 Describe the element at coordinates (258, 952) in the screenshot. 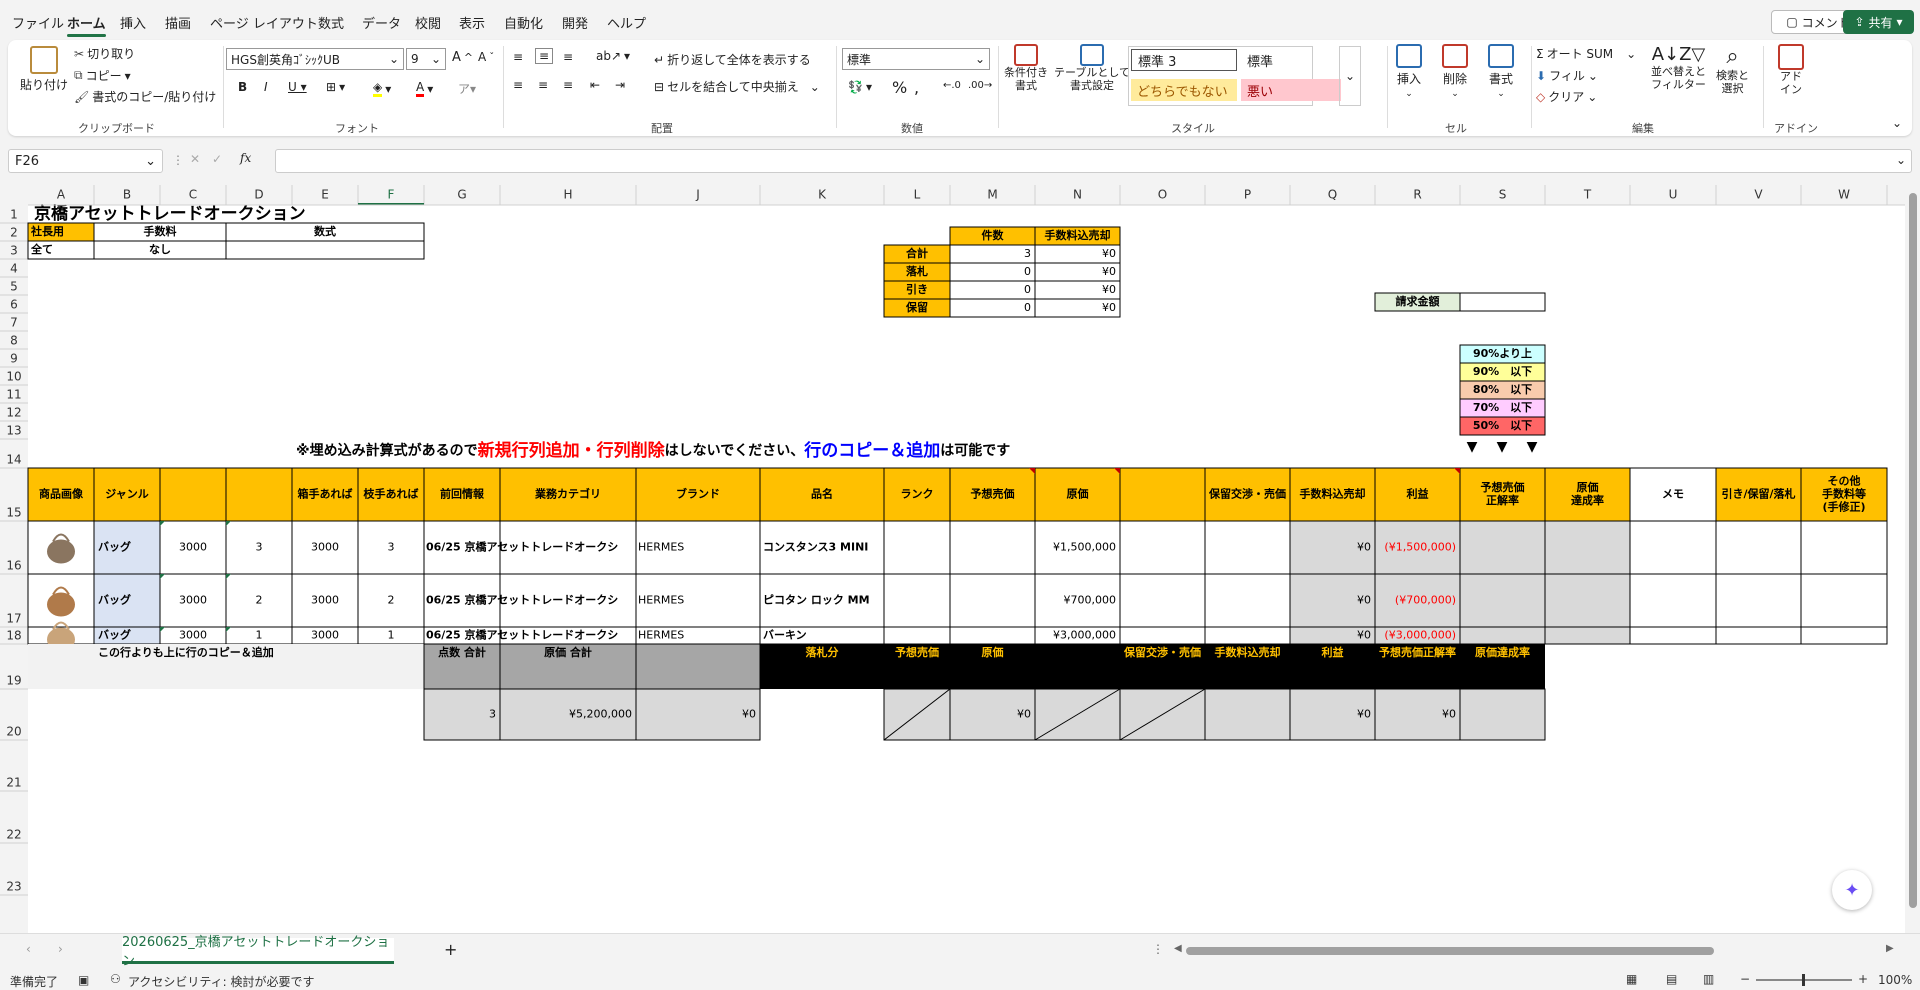

I see `sheet-tab-active: 20260625_京橋アセットトレードオークション` at that location.